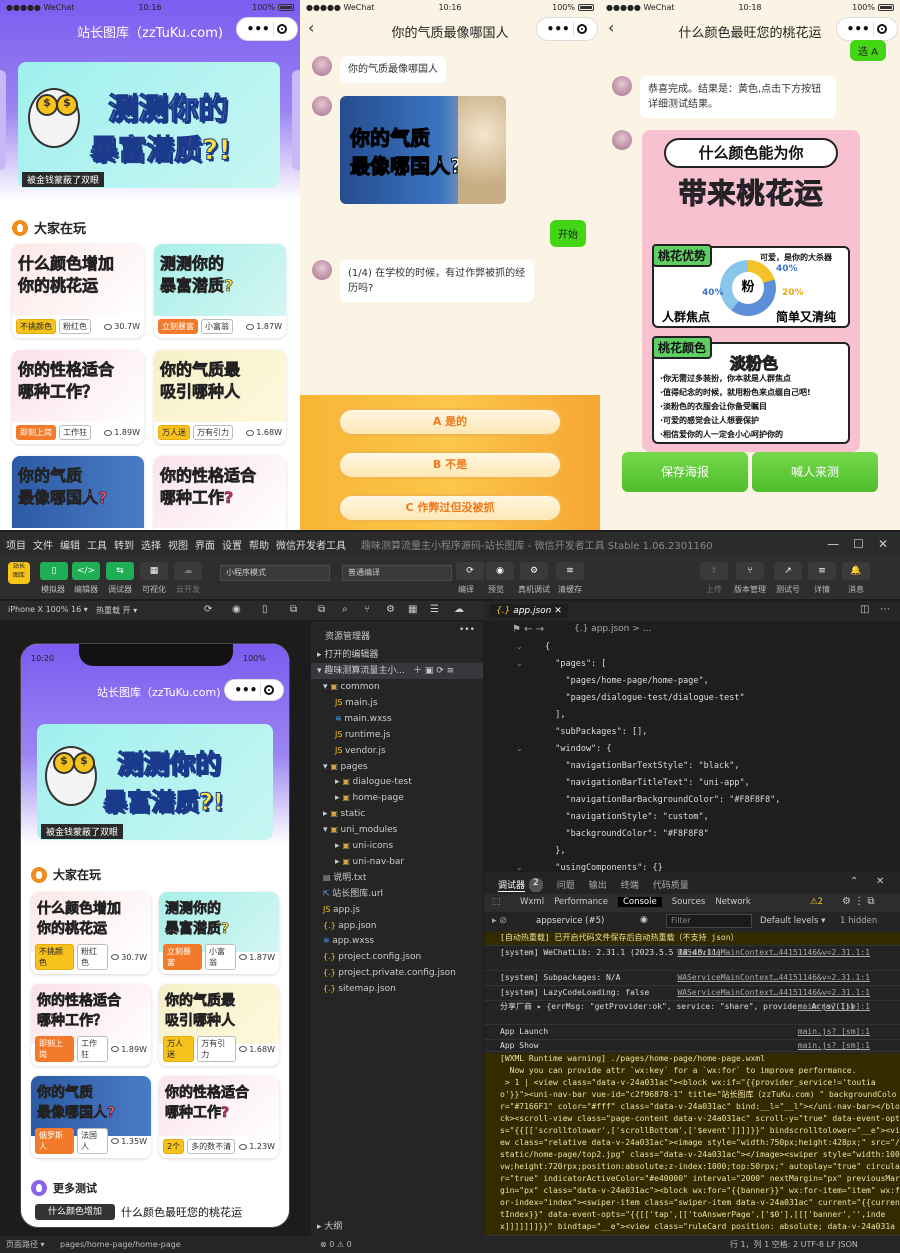 The height and width of the screenshot is (1253, 900). I want to click on code-line: "pages": [, so click(575, 664).